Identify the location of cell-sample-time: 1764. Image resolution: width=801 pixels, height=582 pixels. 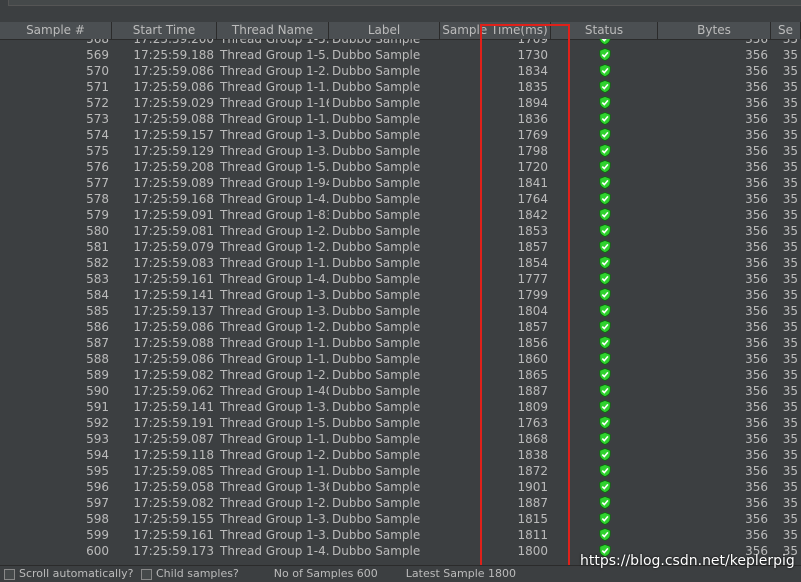
(532, 199).